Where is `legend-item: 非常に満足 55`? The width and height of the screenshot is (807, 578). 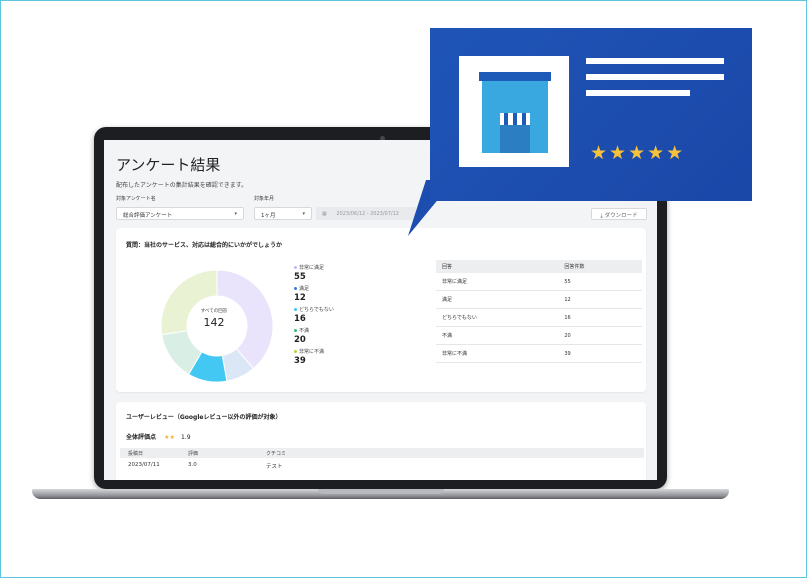 legend-item: 非常に満足 55 is located at coordinates (309, 273).